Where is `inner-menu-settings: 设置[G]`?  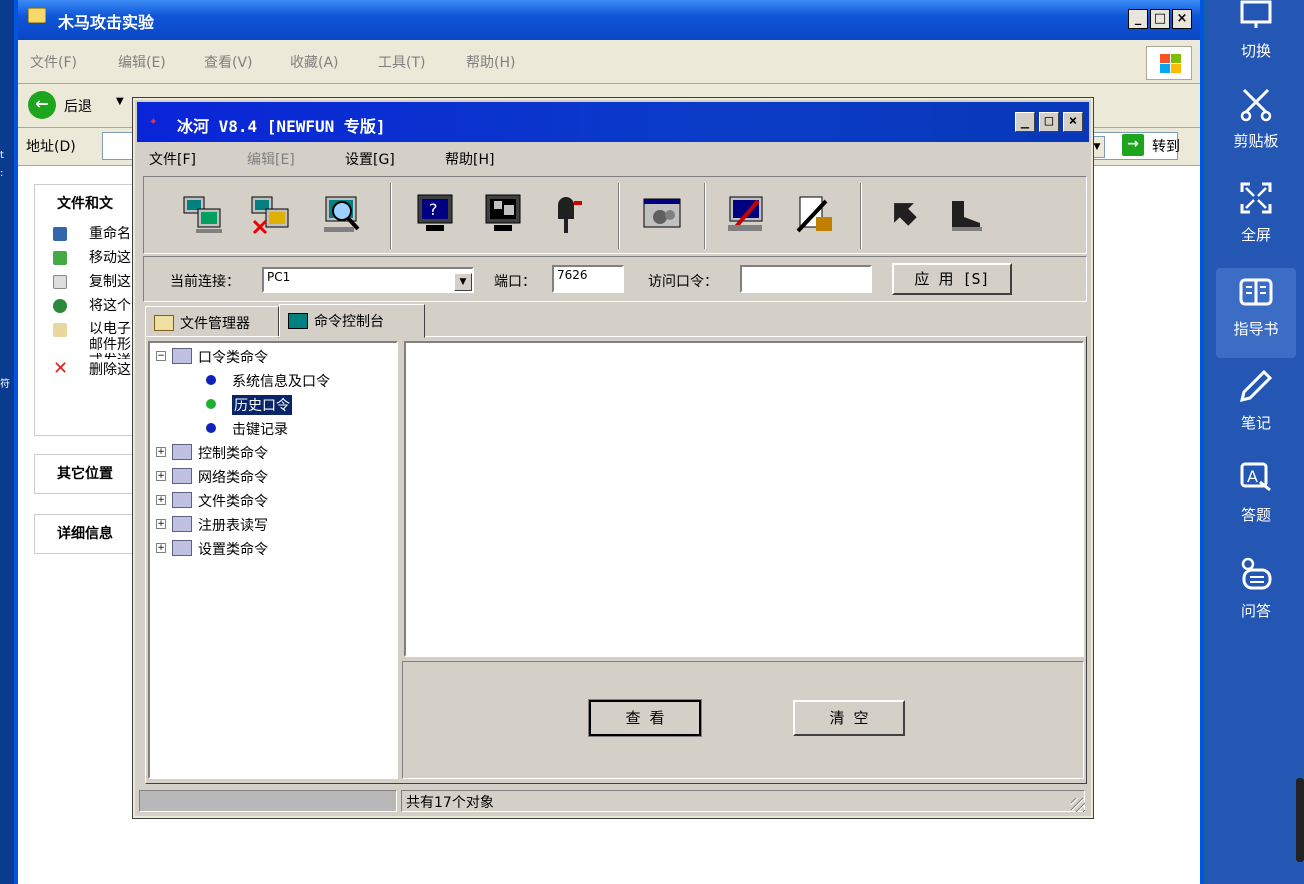
inner-menu-settings: 设置[G] is located at coordinates (370, 159).